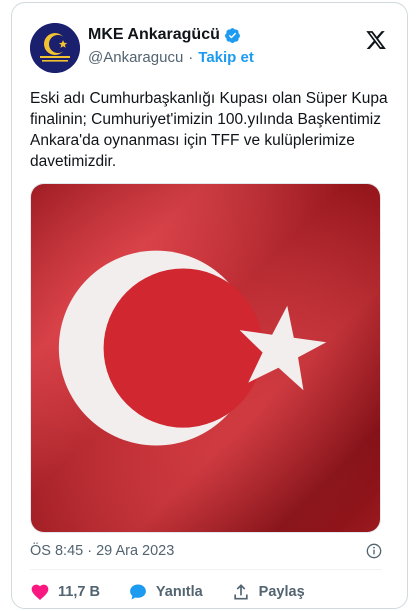 The height and width of the screenshot is (611, 420). I want to click on avatar-logo-icon, so click(55, 48).